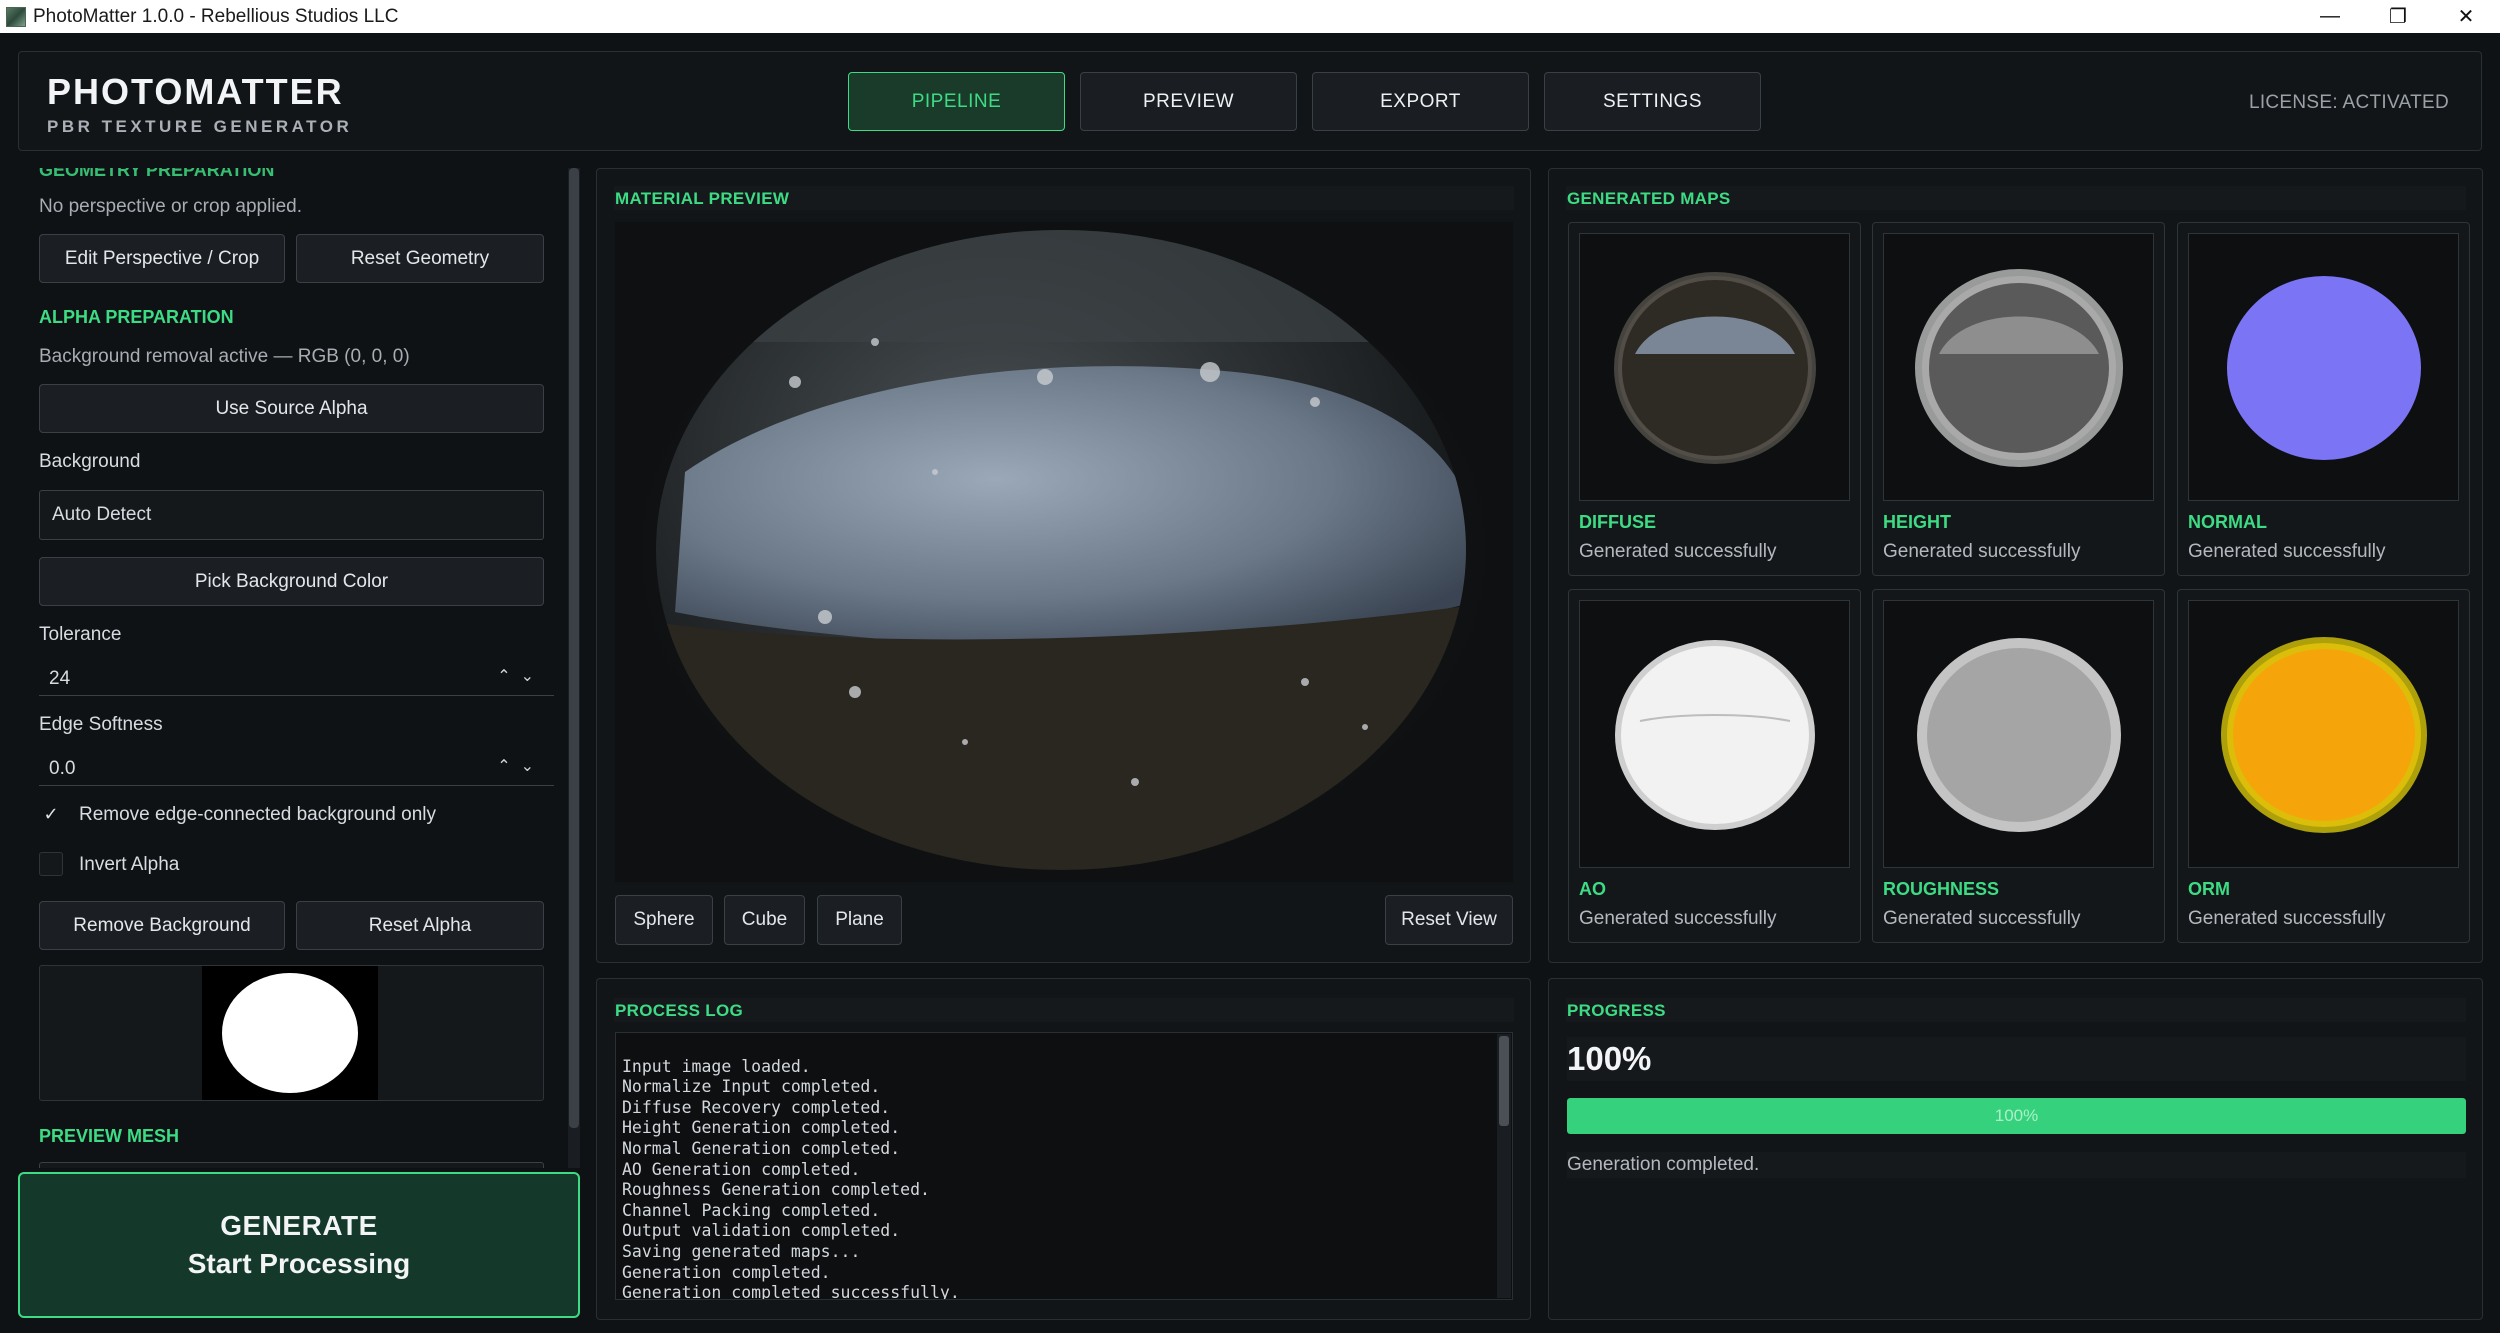  Describe the element at coordinates (2016, 1165) in the screenshot. I see `progress-status: Generation completed.` at that location.